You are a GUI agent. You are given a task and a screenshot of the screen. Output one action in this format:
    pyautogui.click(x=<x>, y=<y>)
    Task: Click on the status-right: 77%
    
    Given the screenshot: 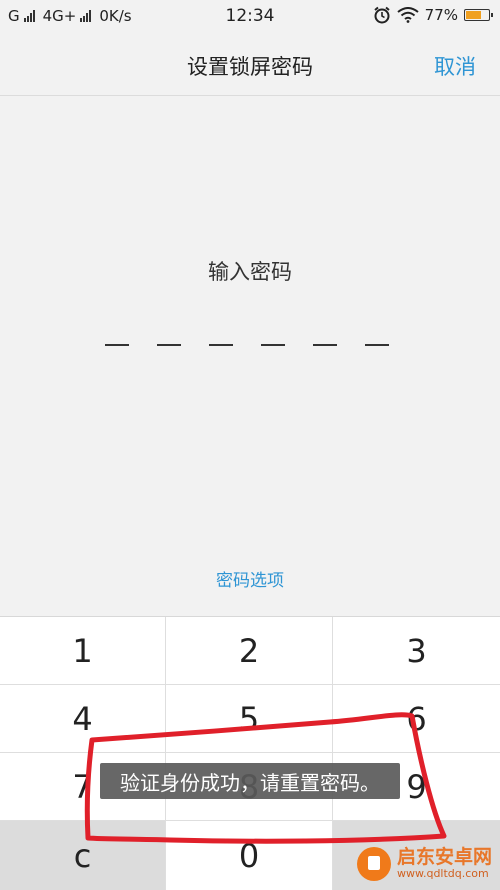 What is the action you would take?
    pyautogui.click(x=433, y=15)
    